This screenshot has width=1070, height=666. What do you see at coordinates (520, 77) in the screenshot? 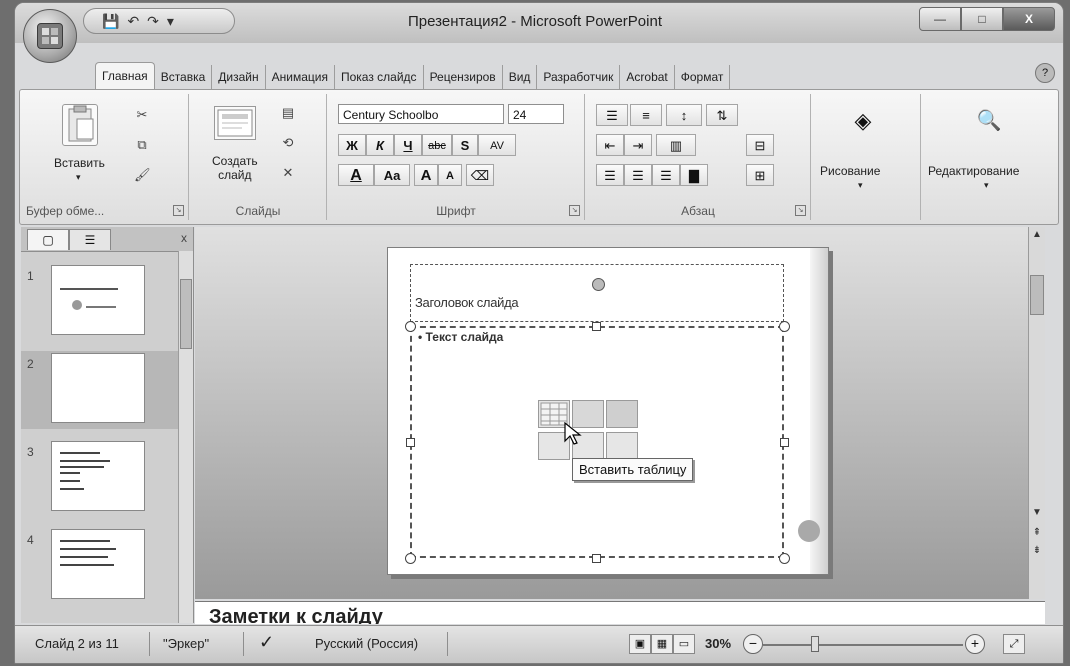
I see `tab-view: Вид` at bounding box center [520, 77].